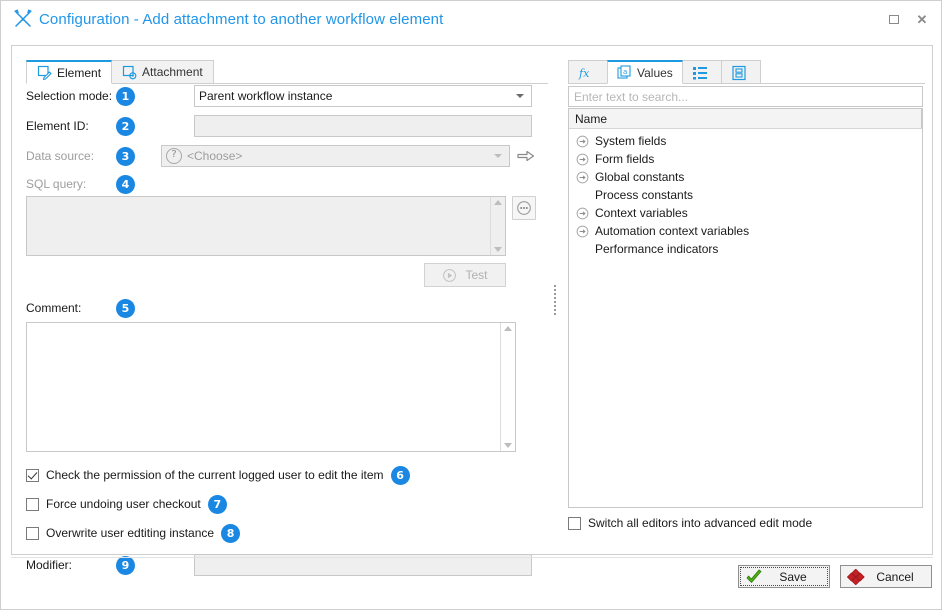  Describe the element at coordinates (215, 156) in the screenshot. I see `data-source-value: <Choose>` at that location.